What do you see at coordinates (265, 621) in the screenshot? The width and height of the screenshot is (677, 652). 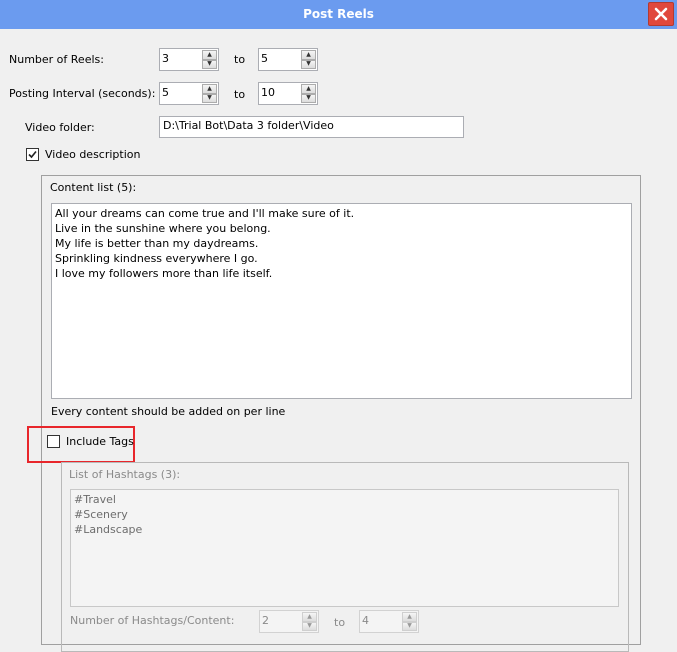 I see `hashtags-from-value: 2` at bounding box center [265, 621].